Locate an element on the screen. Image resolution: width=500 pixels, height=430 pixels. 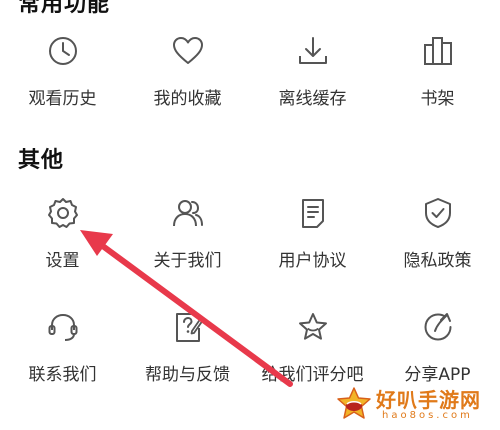
menu-item-label: 联系我们 is located at coordinates (62, 375).